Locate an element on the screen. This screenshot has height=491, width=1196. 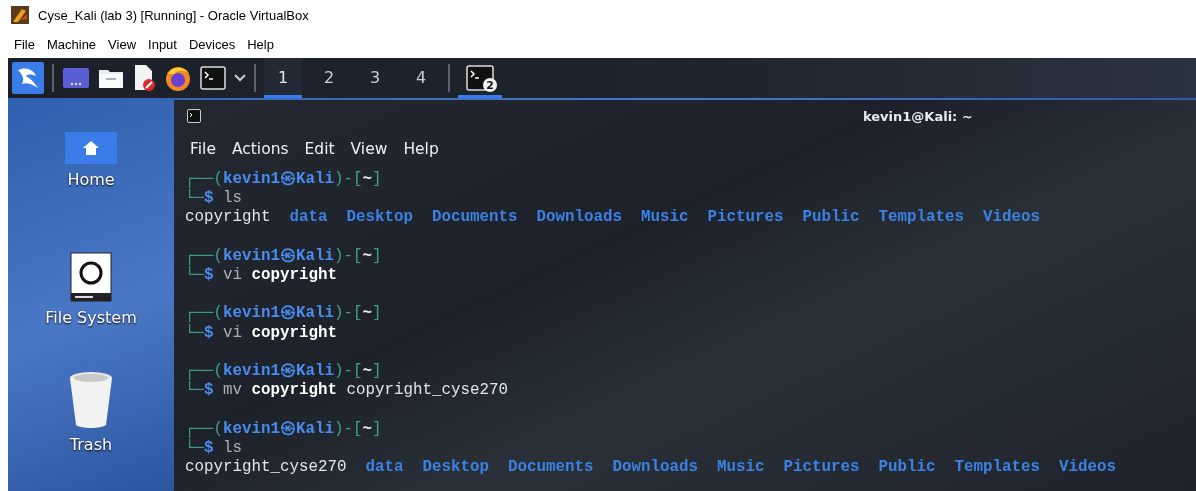
menu-item: Input is located at coordinates (162, 44).